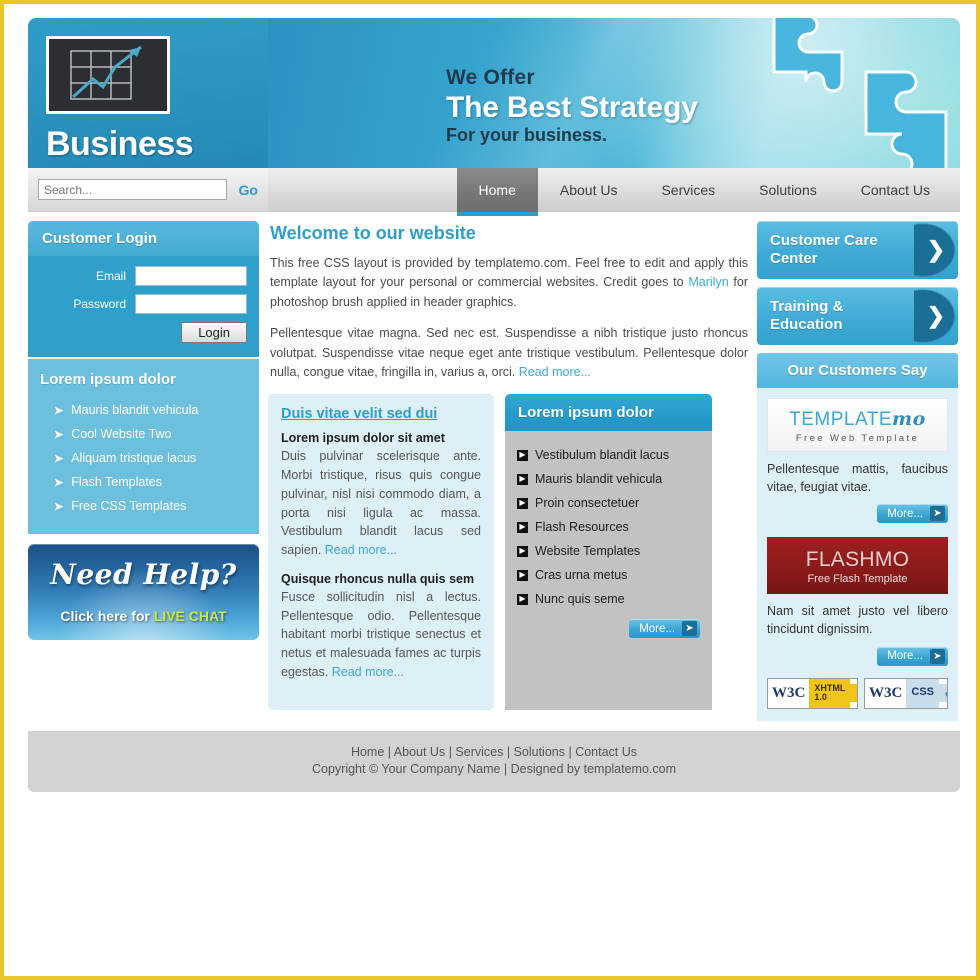  What do you see at coordinates (688, 190) in the screenshot?
I see `nav-item-services: Services` at bounding box center [688, 190].